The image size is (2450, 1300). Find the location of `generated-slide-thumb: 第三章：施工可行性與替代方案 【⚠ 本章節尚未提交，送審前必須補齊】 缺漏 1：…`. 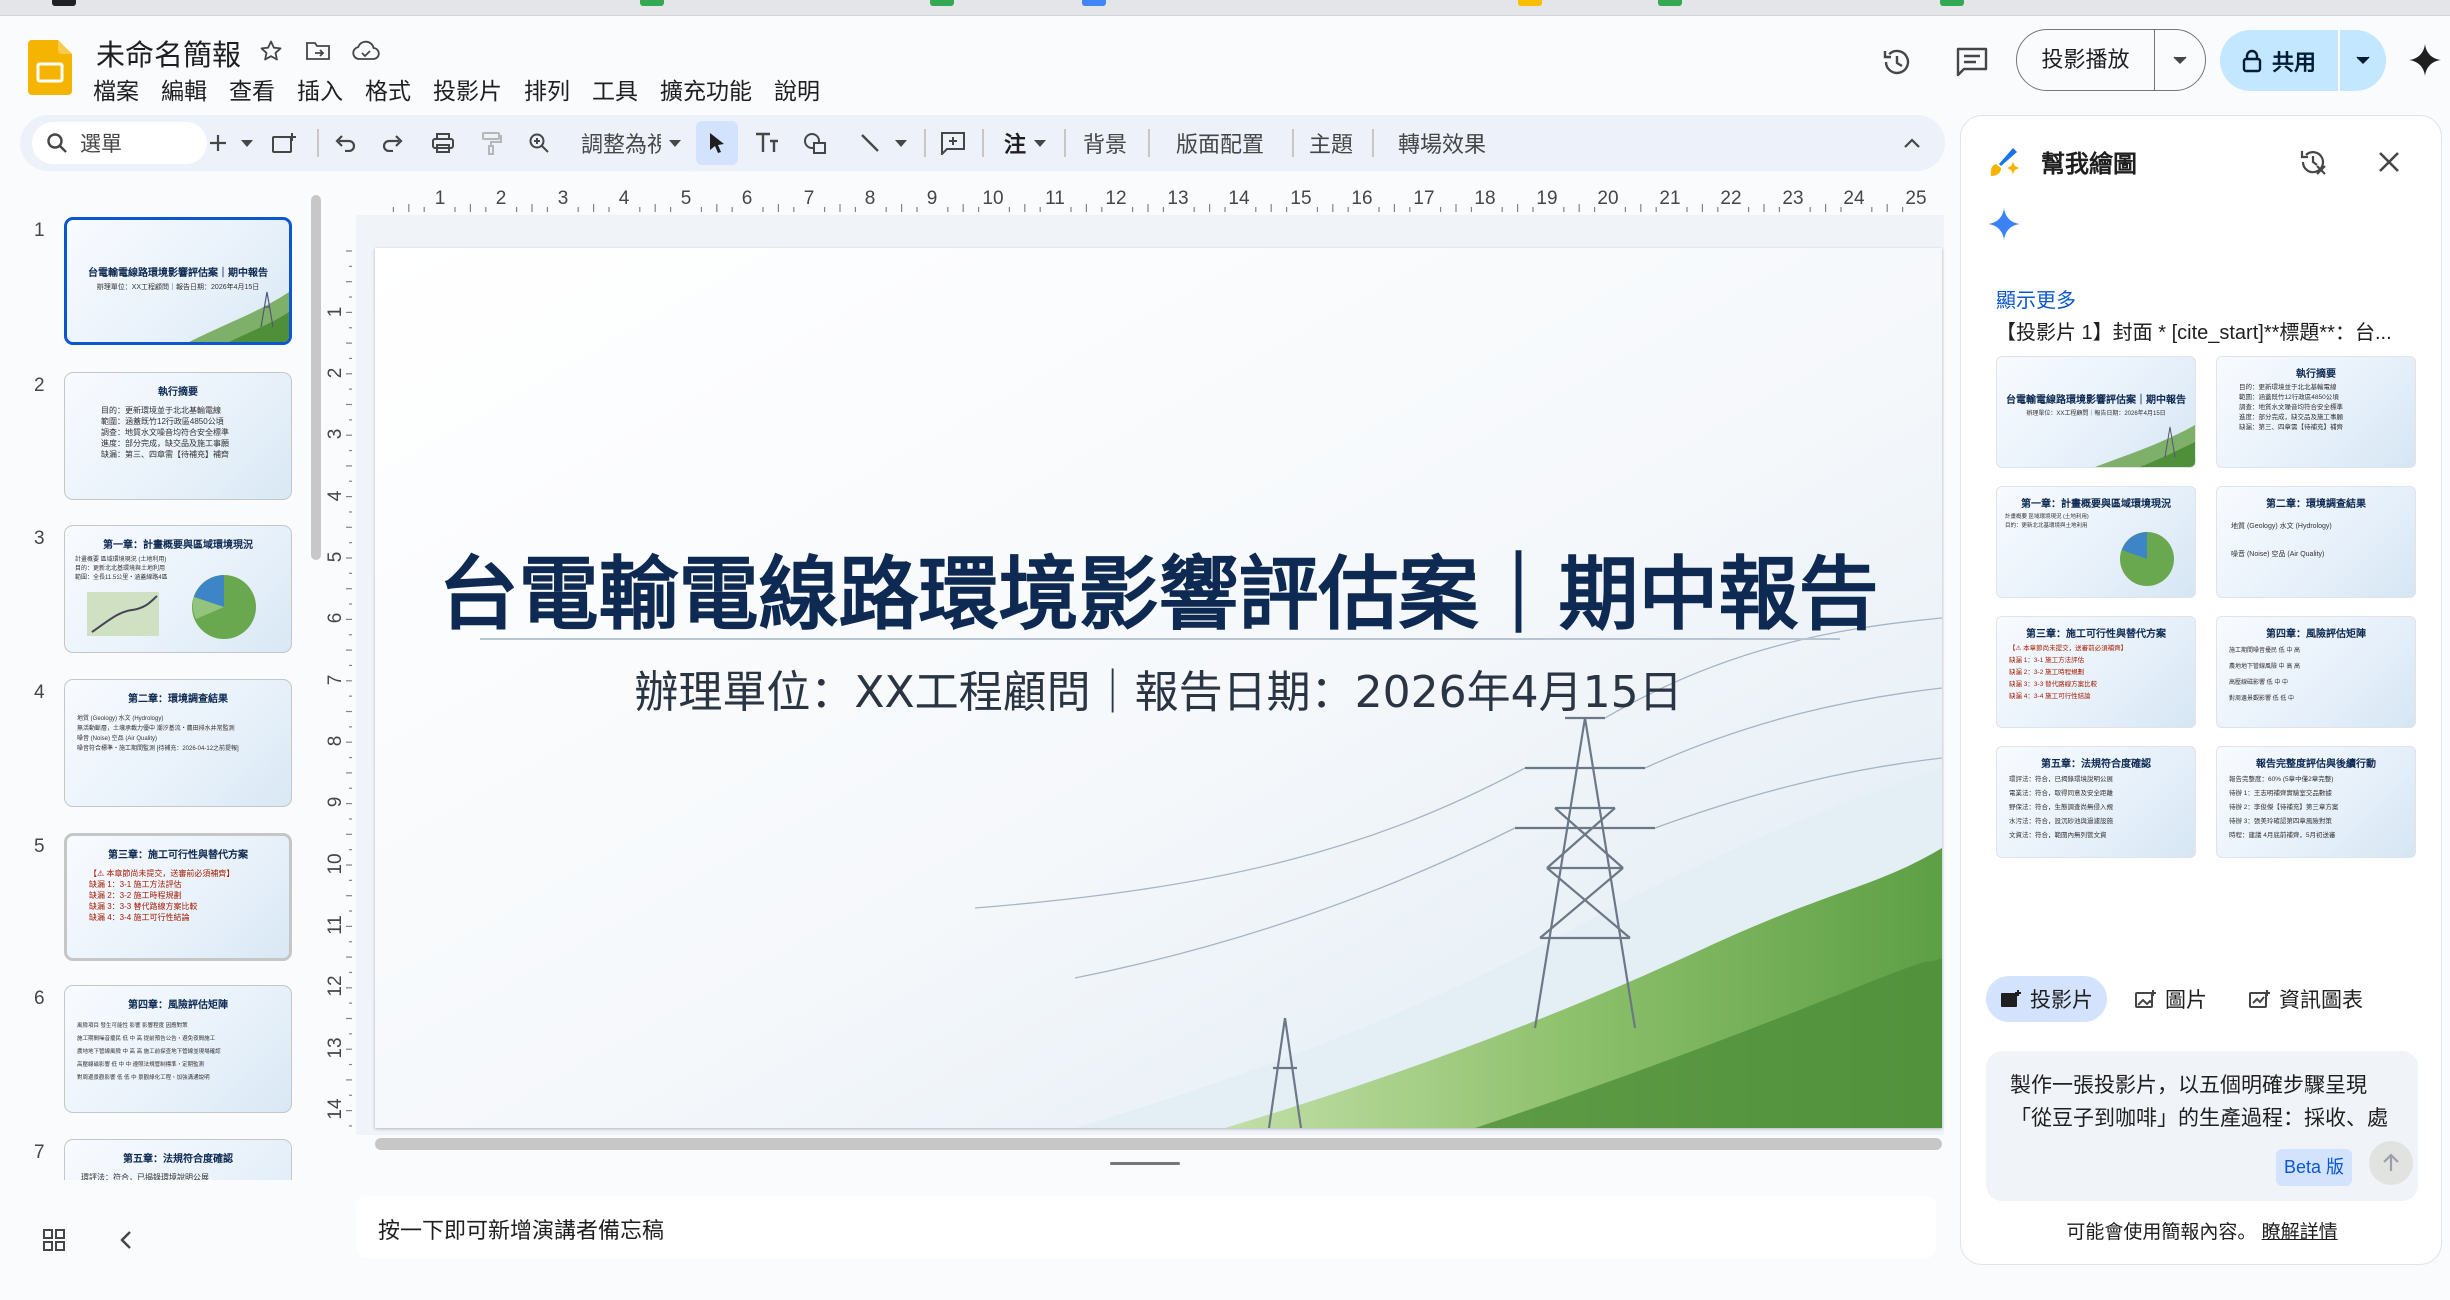

generated-slide-thumb: 第三章：施工可行性與替代方案 【⚠ 本章節尚未提交，送審前必須補齊】 缺漏 1：… is located at coordinates (2096, 672).